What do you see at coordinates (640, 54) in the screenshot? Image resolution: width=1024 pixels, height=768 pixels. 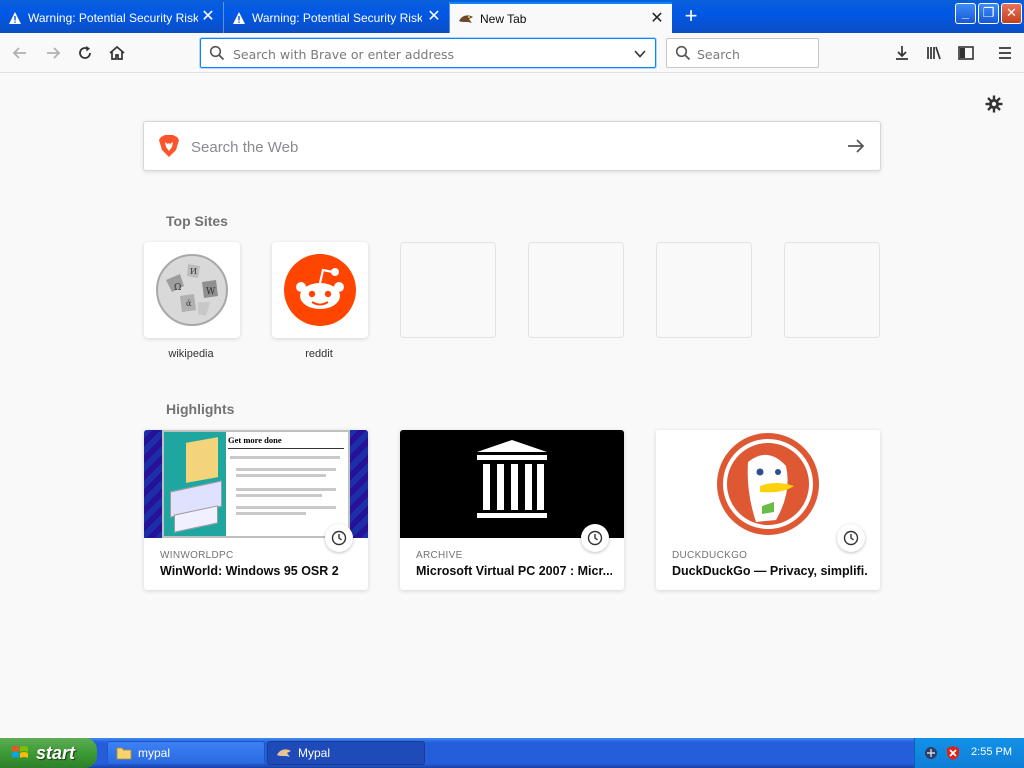 I see `chevron-down-icon` at bounding box center [640, 54].